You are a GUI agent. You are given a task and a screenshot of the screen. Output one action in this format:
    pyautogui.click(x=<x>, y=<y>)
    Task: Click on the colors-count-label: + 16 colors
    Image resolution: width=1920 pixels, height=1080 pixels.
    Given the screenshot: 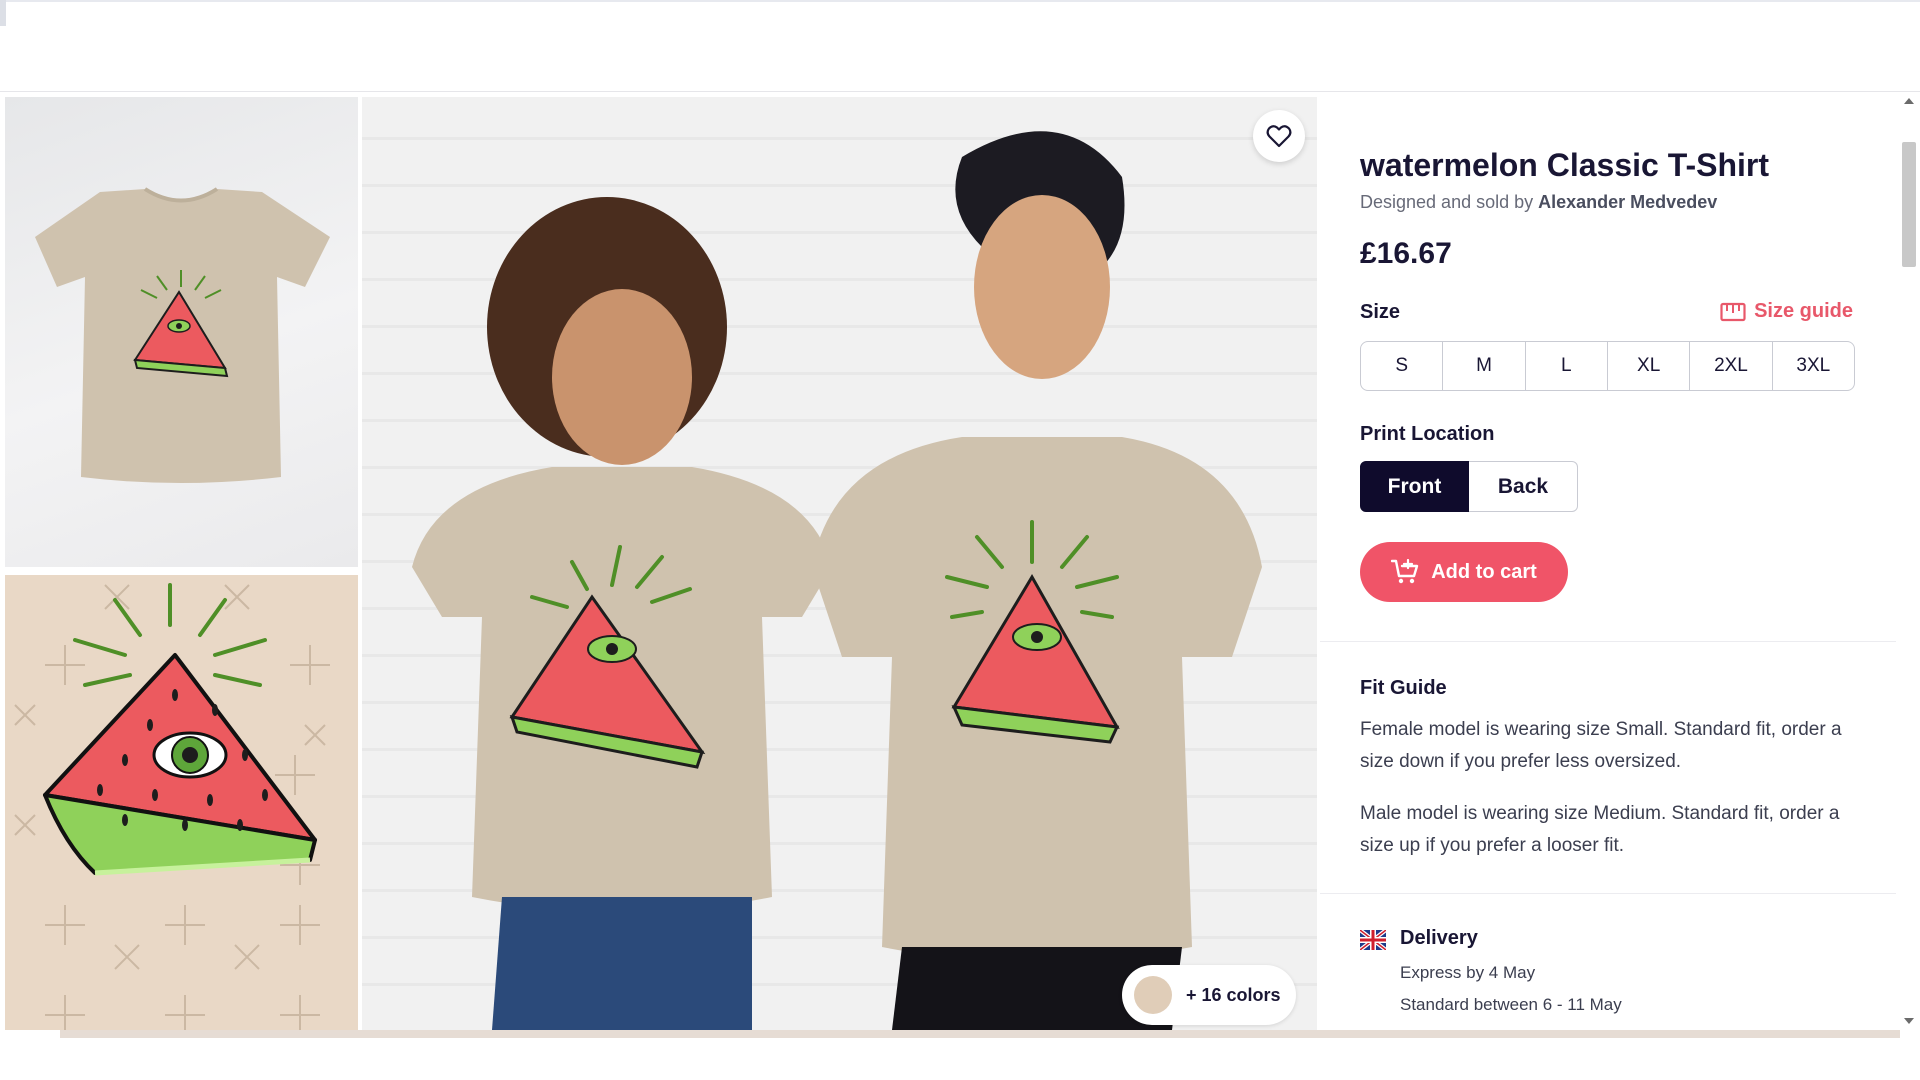 What is the action you would take?
    pyautogui.click(x=1233, y=994)
    